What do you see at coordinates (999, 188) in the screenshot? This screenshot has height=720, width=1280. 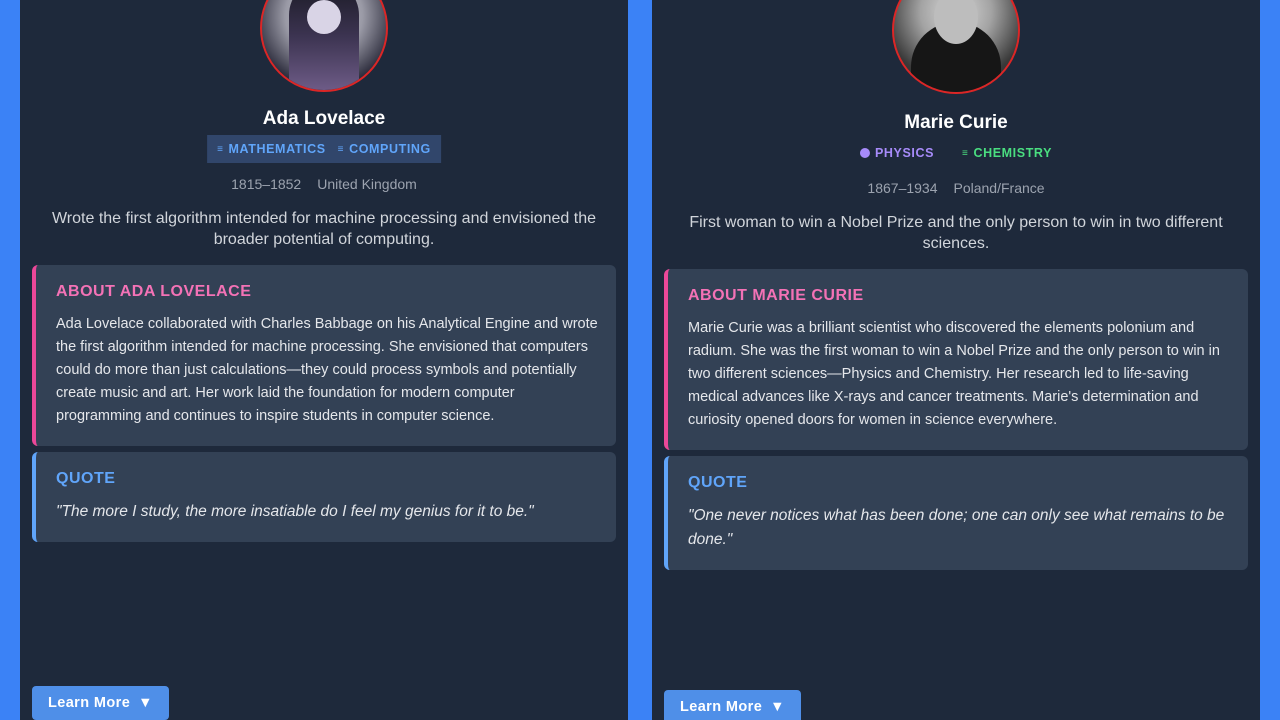 I see `country: Poland/France` at bounding box center [999, 188].